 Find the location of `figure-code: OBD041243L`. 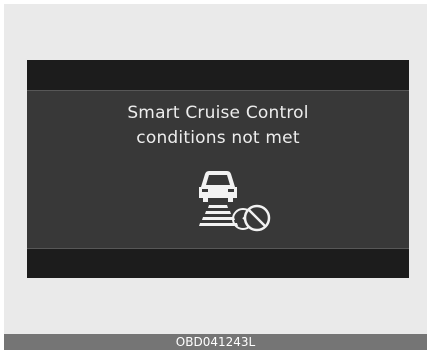

figure-code: OBD041243L is located at coordinates (215, 342).